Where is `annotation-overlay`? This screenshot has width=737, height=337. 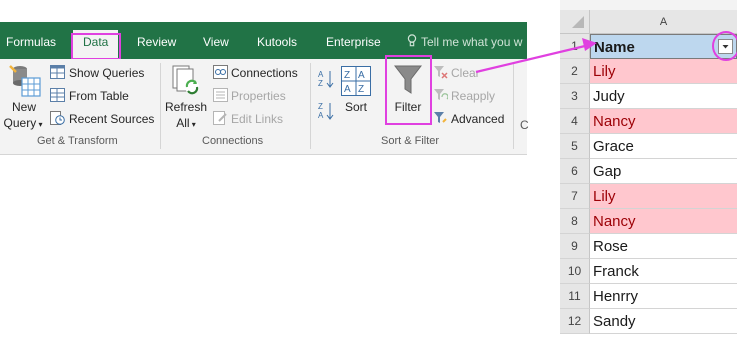 annotation-overlay is located at coordinates (606, 52).